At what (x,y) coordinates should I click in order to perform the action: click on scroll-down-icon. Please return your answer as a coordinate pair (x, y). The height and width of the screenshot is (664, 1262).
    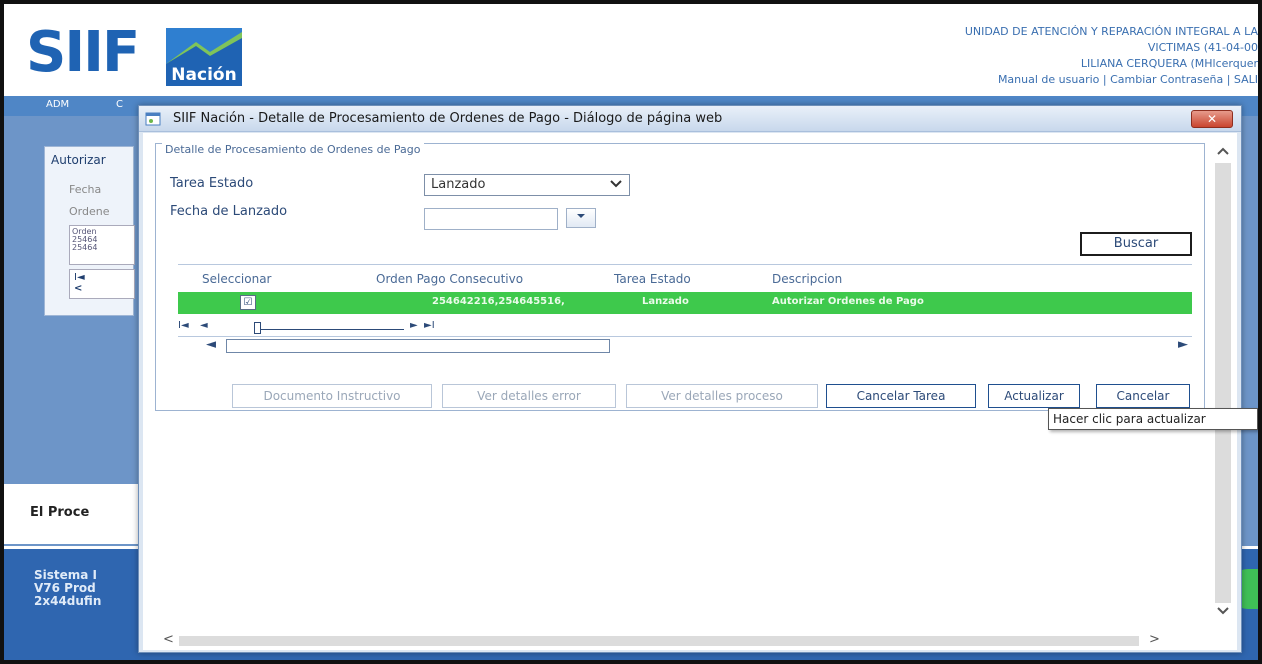
    Looking at the image, I should click on (1223, 611).